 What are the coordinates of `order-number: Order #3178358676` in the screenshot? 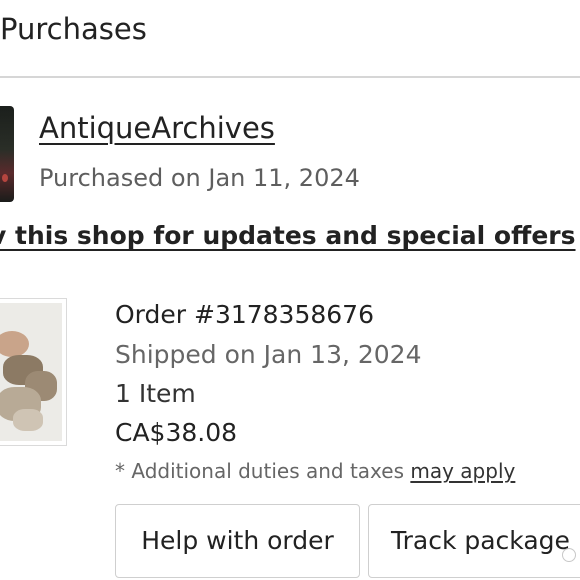 It's located at (244, 314).